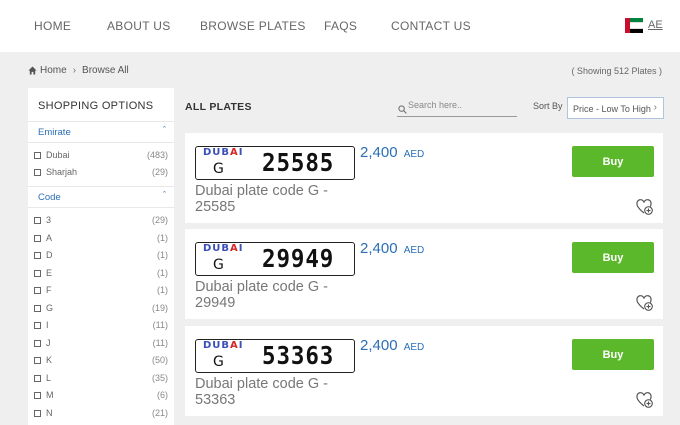 The width and height of the screenshot is (680, 425). I want to click on filter-option-code: G (19), so click(101, 310).